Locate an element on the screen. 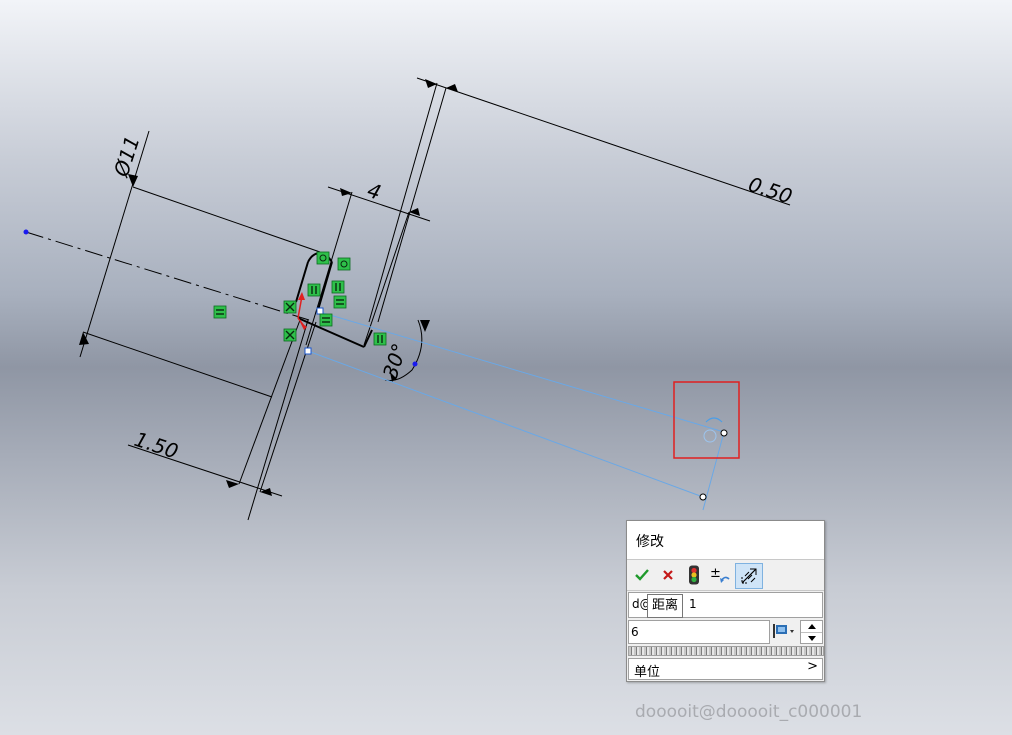 This screenshot has width=1012, height=735. dimension-marker-icon is located at coordinates (749, 576).